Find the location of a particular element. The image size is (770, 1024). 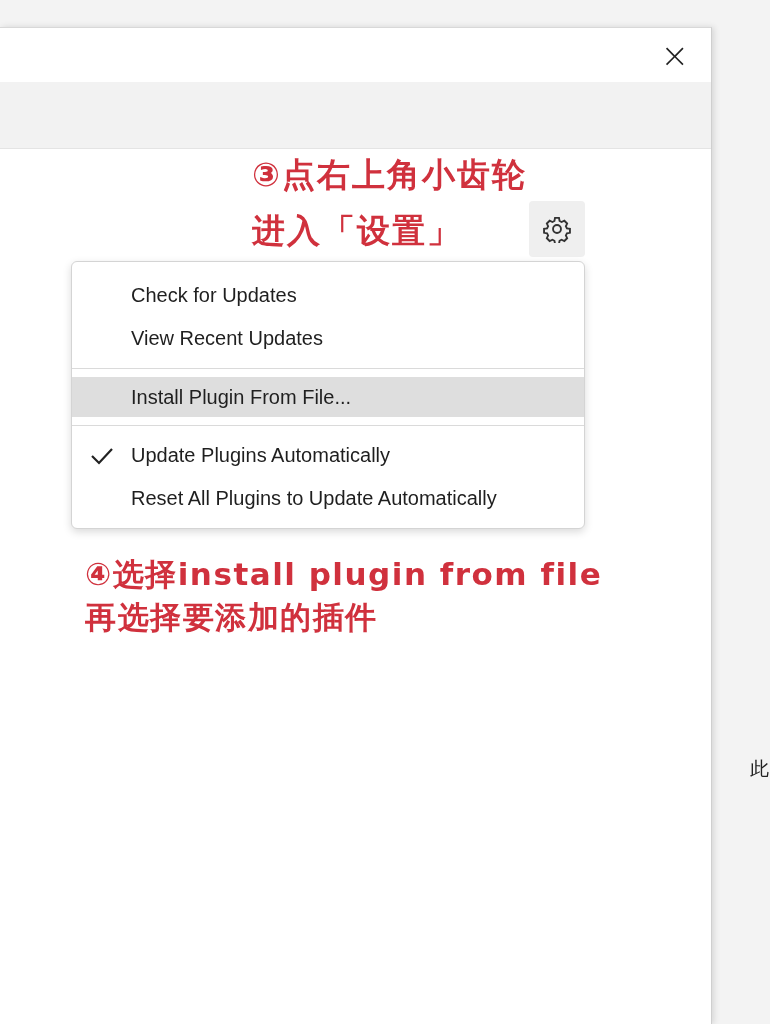

annotation-text: ④选择install plugin from file is located at coordinates (344, 574).